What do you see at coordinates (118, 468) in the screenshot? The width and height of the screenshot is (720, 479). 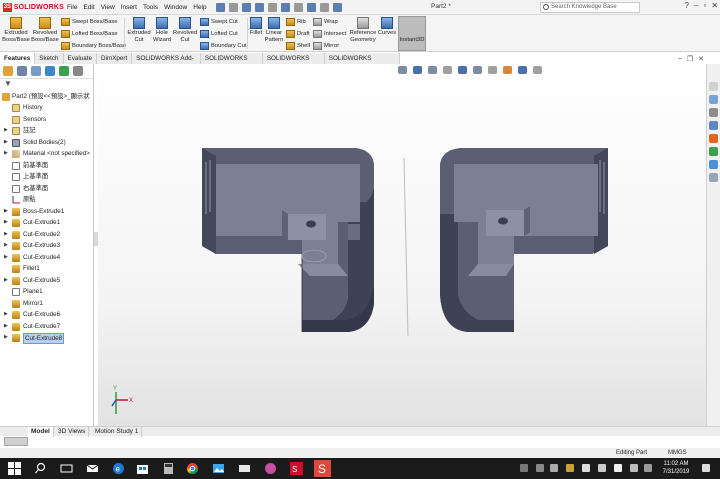 I see `edge-browser-icon: e` at bounding box center [118, 468].